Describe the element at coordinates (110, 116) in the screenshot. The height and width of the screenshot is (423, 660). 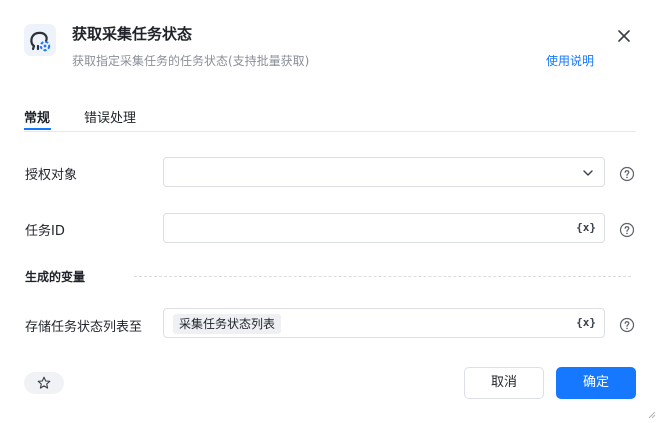
I see `tab-error-handling: 错误处理` at that location.